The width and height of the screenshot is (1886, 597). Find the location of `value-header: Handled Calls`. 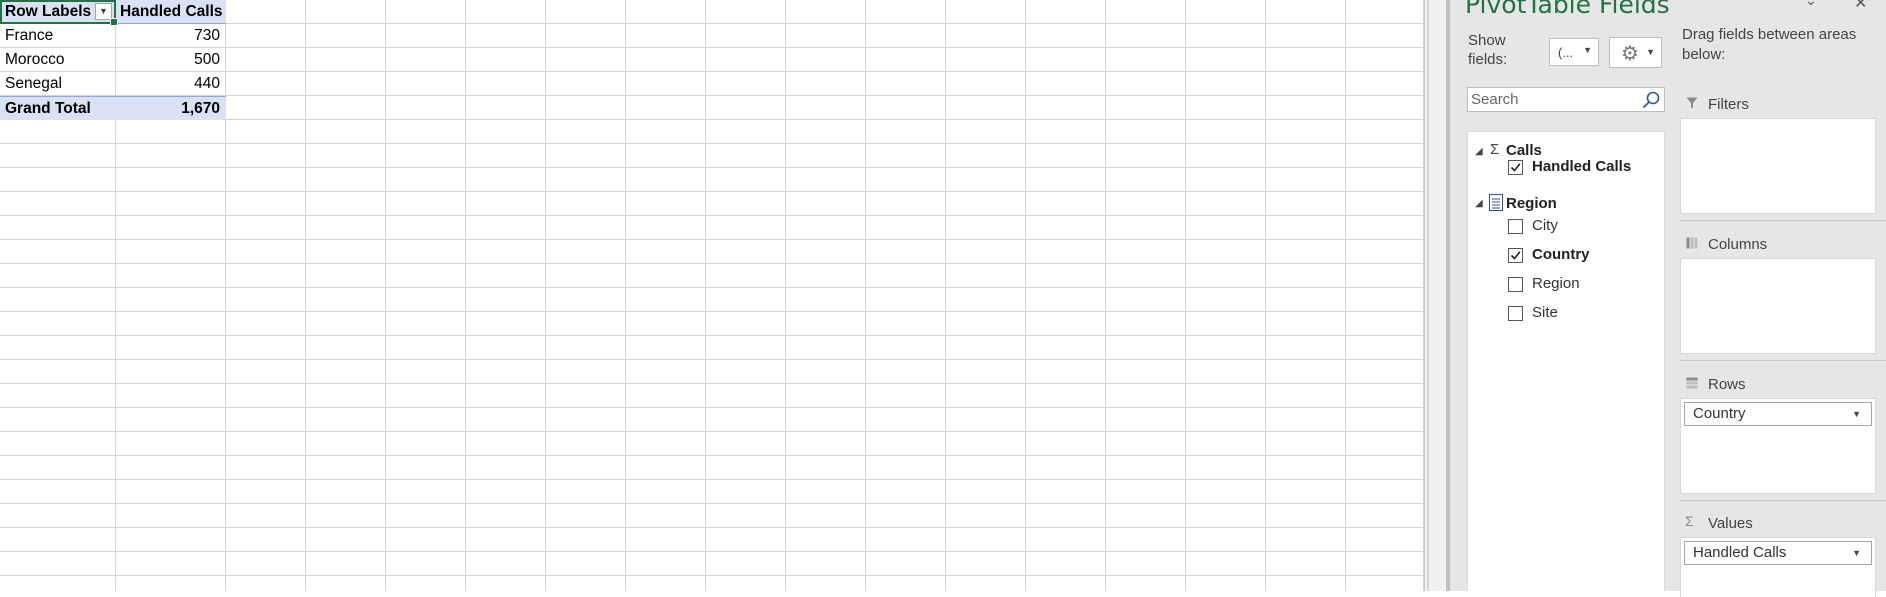

value-header: Handled Calls is located at coordinates (171, 12).